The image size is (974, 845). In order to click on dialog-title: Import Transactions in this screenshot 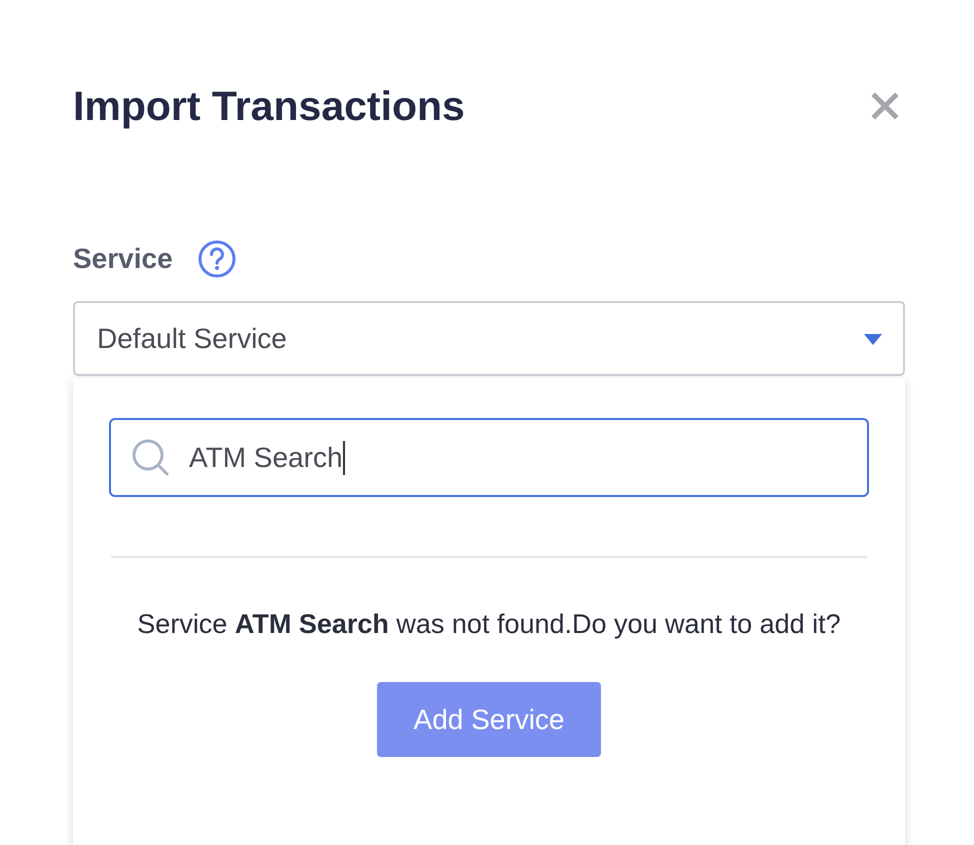, I will do `click(269, 106)`.